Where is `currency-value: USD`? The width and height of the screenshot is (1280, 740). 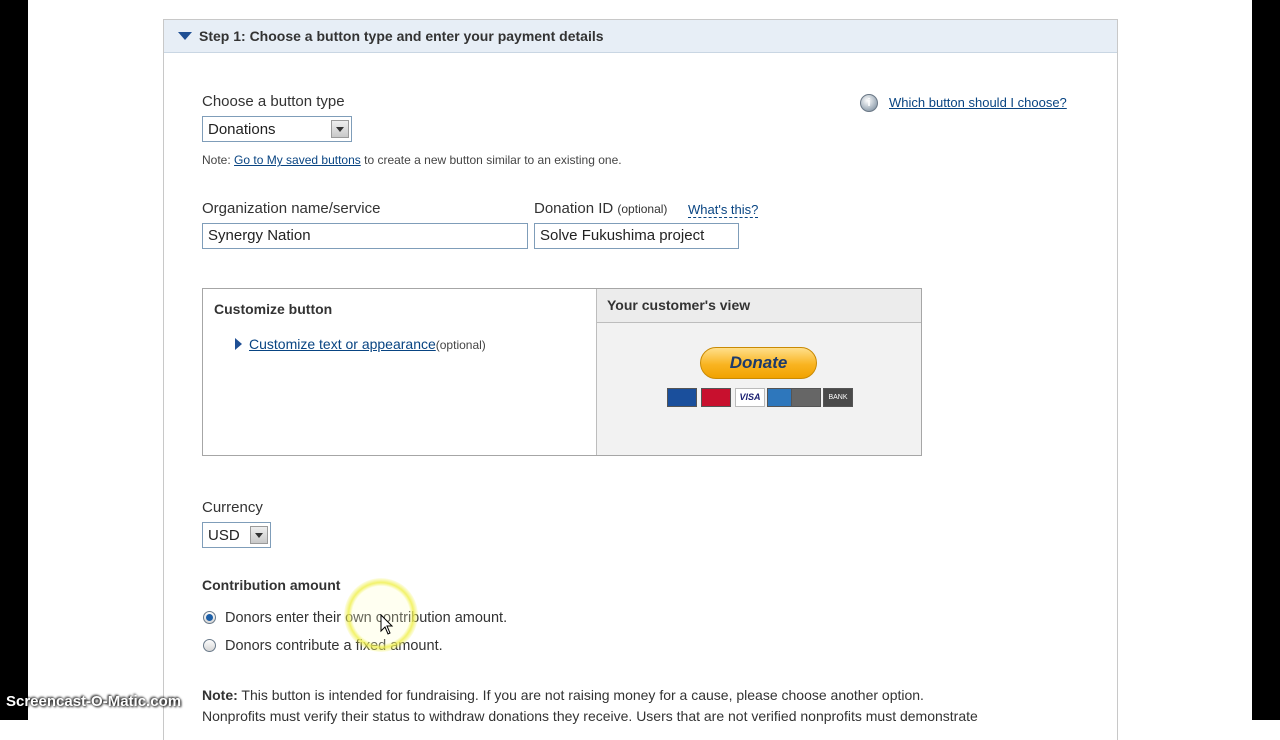
currency-value: USD is located at coordinates (224, 535).